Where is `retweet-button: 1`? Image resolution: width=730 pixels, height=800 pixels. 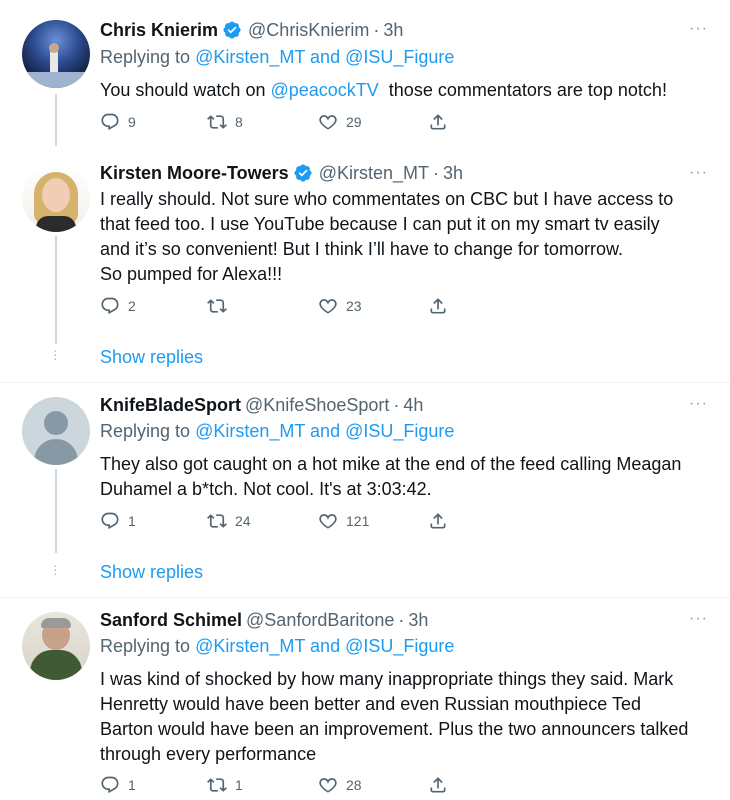 retweet-button: 1 is located at coordinates (225, 785).